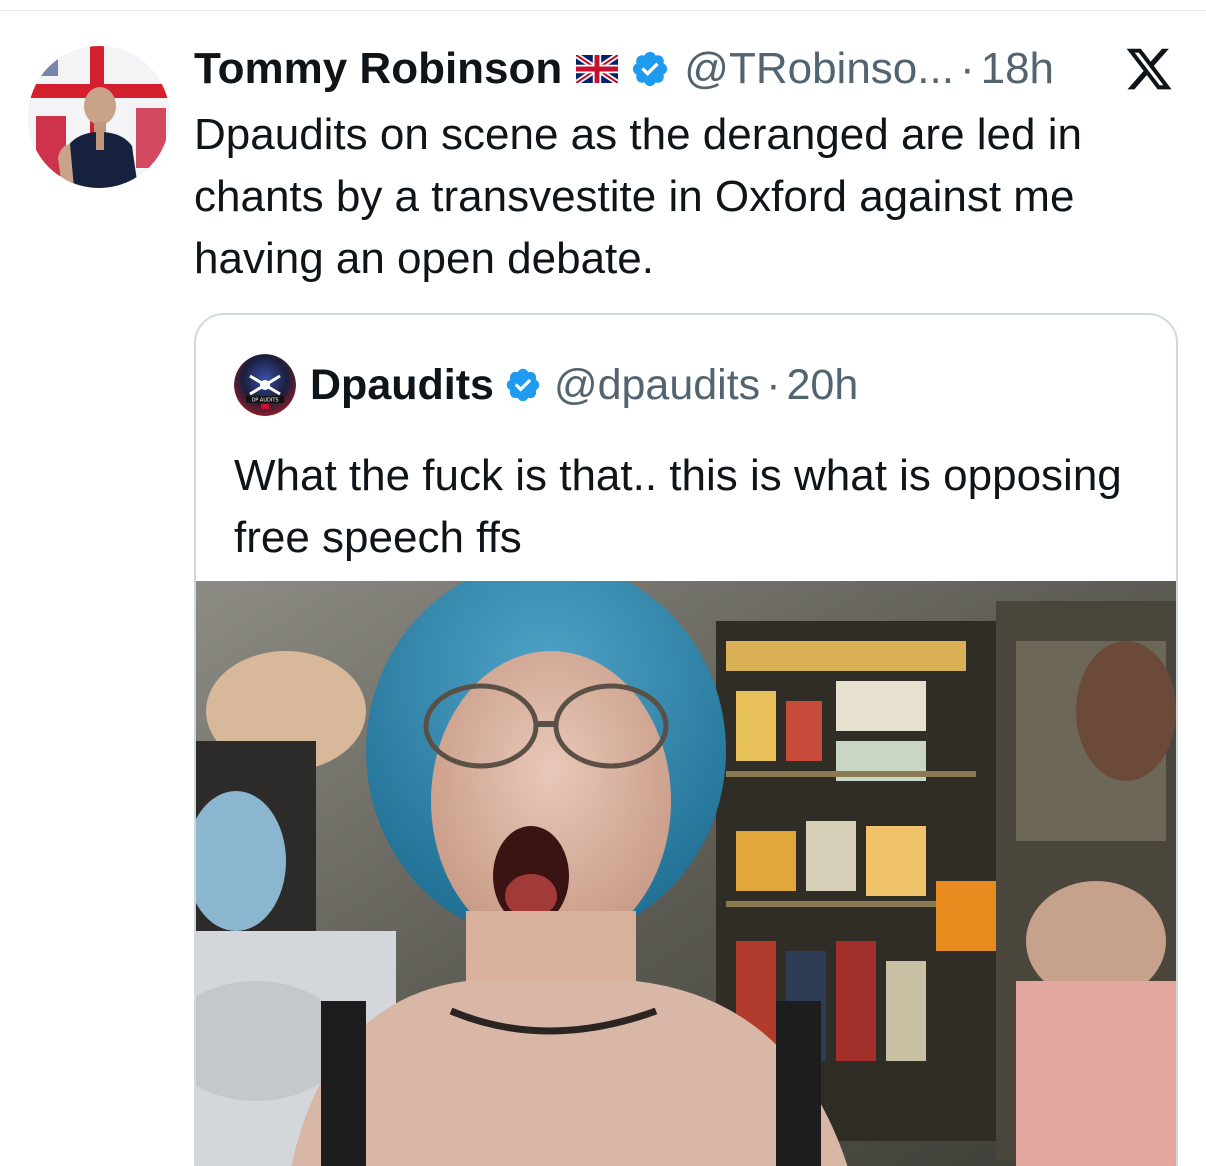 Image resolution: width=1206 pixels, height=1166 pixels. What do you see at coordinates (597, 69) in the screenshot?
I see `uk-flag-icon` at bounding box center [597, 69].